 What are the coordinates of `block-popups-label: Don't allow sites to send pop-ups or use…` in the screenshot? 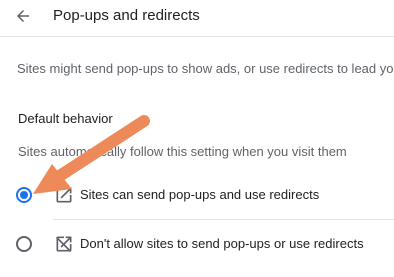 It's located at (222, 243).